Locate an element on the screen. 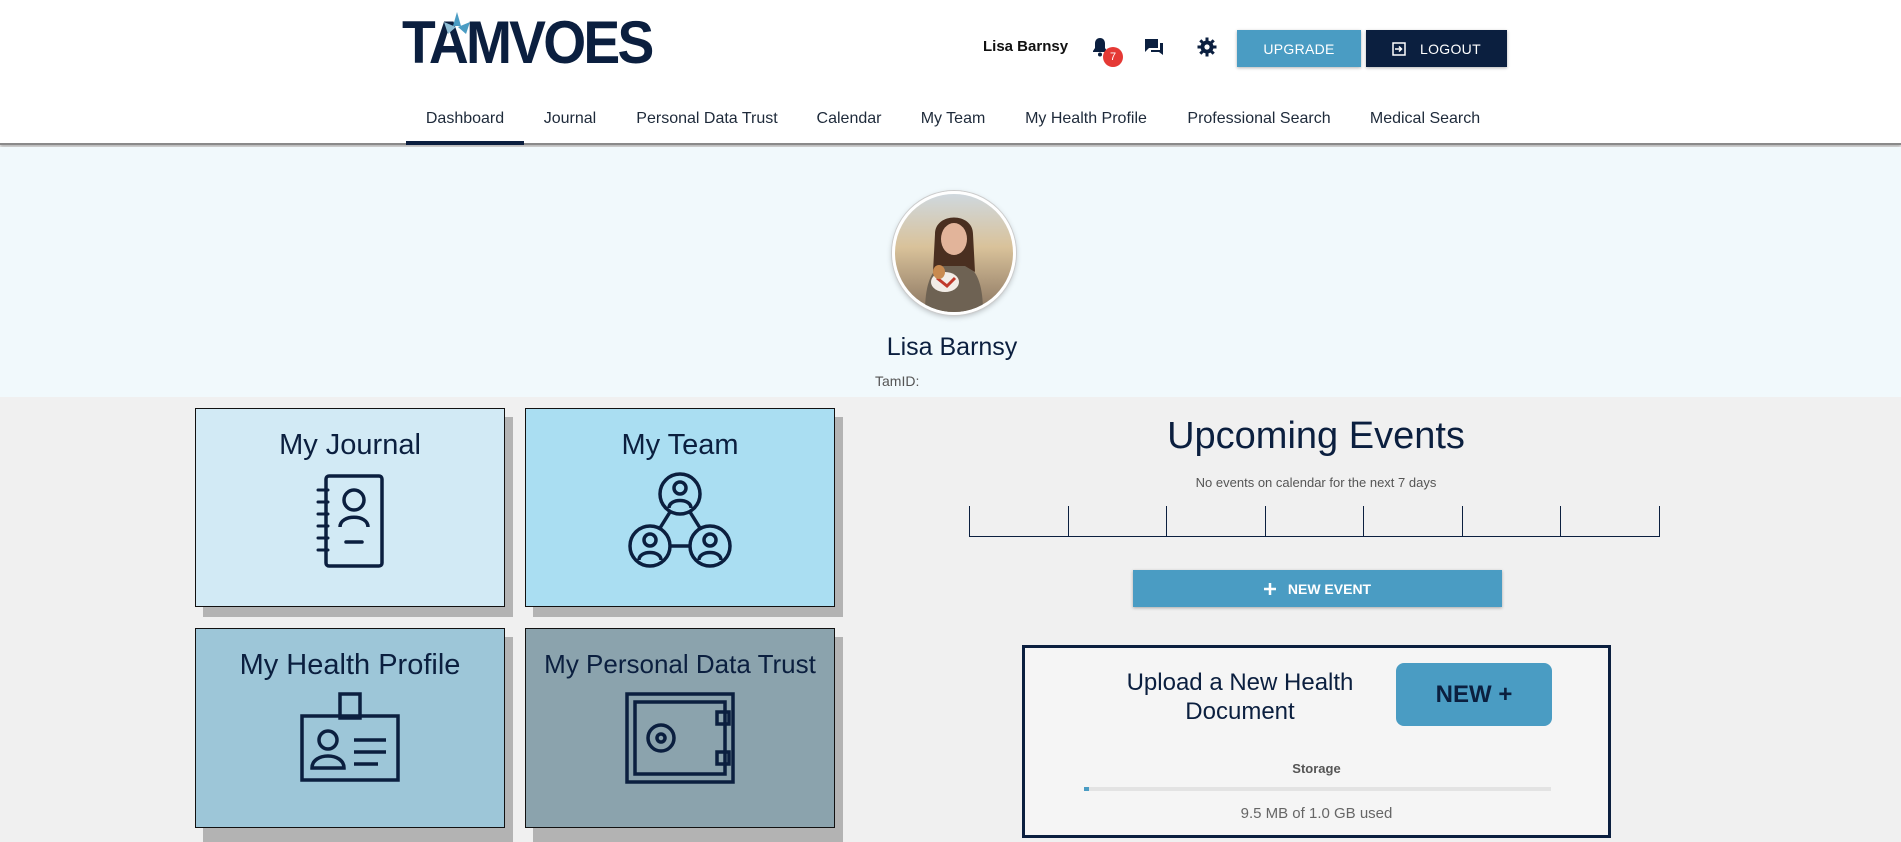 The image size is (1901, 842). logo-text: TAMVOES is located at coordinates (528, 42).